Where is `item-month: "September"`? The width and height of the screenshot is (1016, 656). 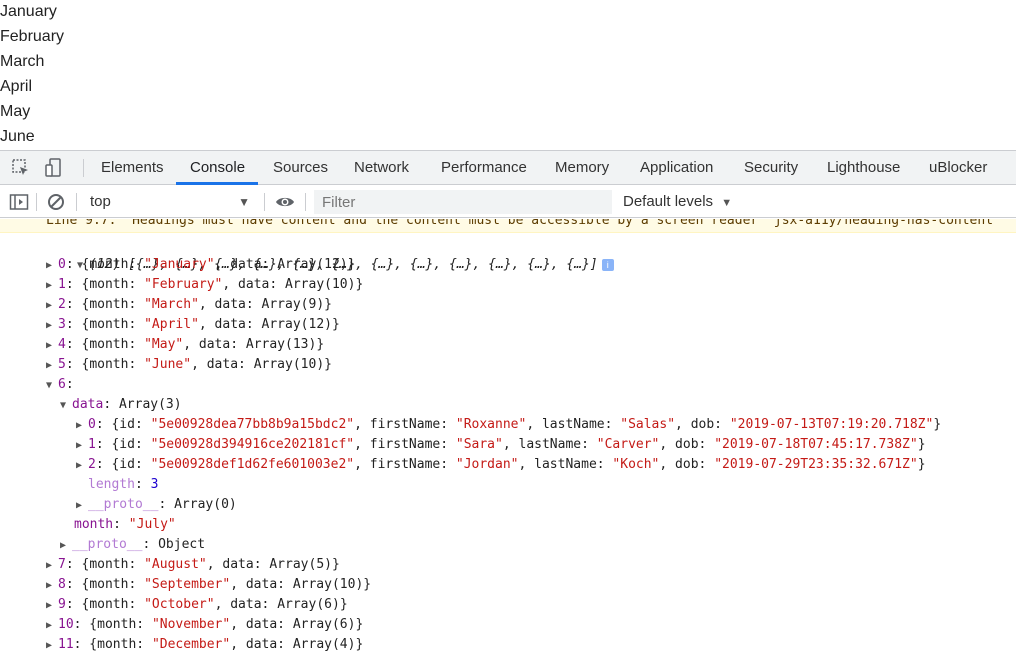
item-month: "September" is located at coordinates (187, 584).